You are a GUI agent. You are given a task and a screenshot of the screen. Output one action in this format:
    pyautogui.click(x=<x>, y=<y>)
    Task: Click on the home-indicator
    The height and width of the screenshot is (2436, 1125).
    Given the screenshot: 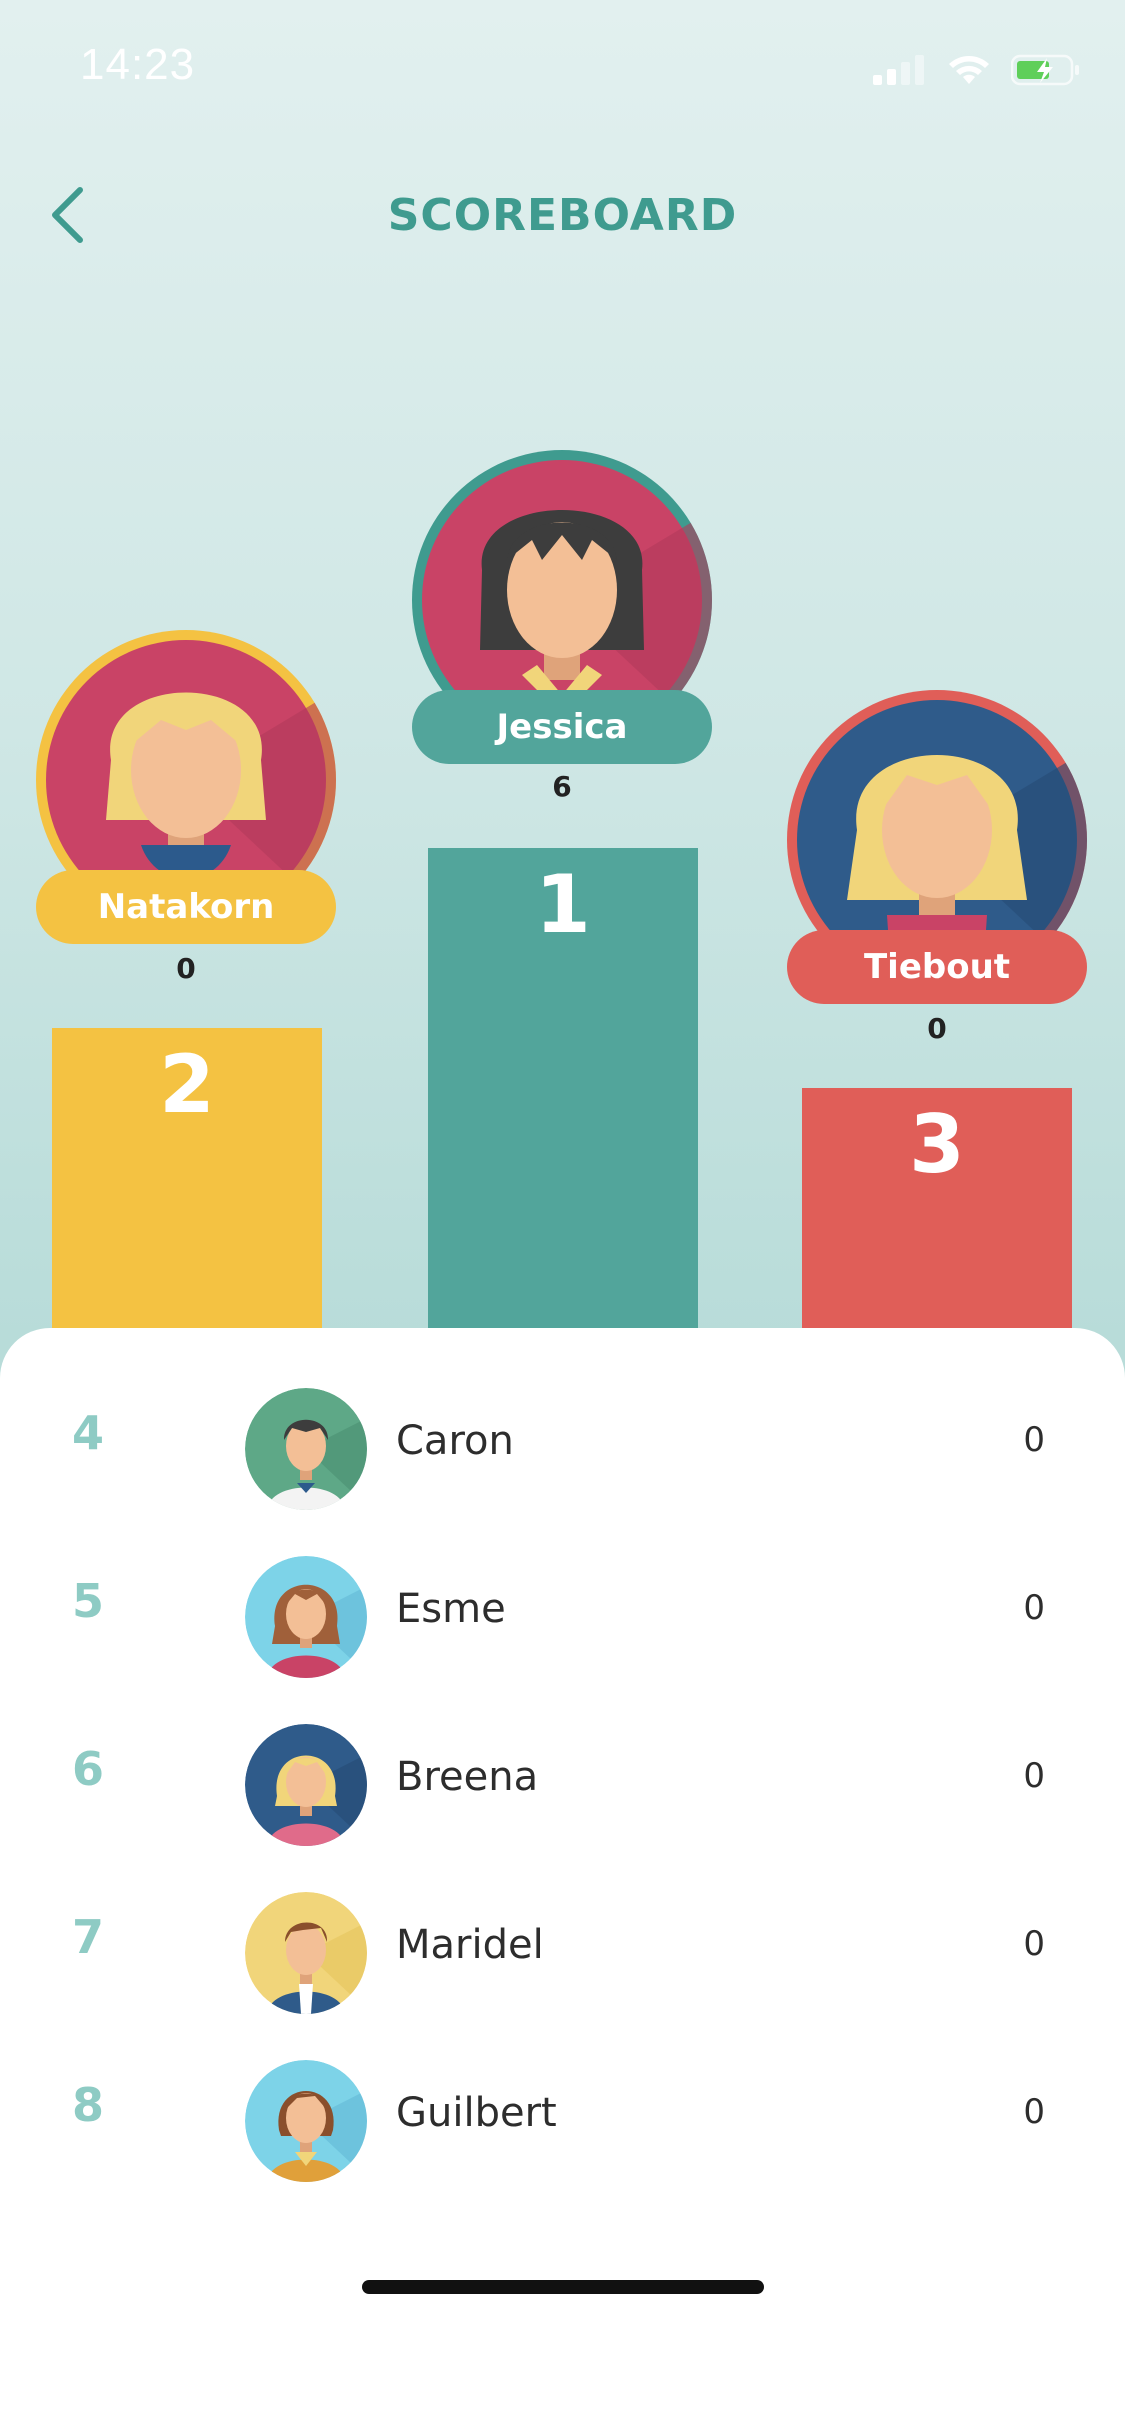 What is the action you would take?
    pyautogui.click(x=563, y=2287)
    